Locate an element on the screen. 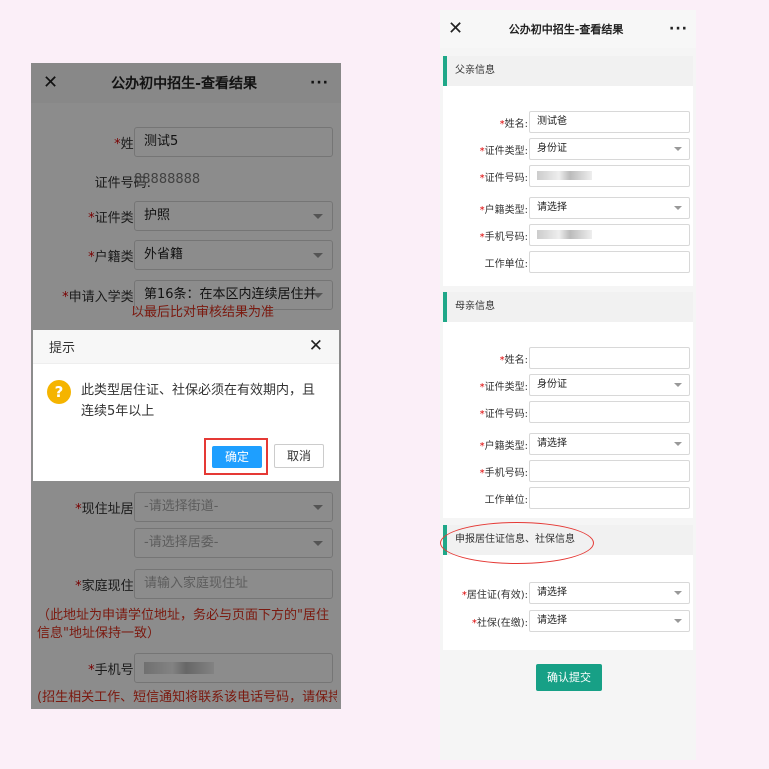  father-name-input: 测试爸 is located at coordinates (609, 122).